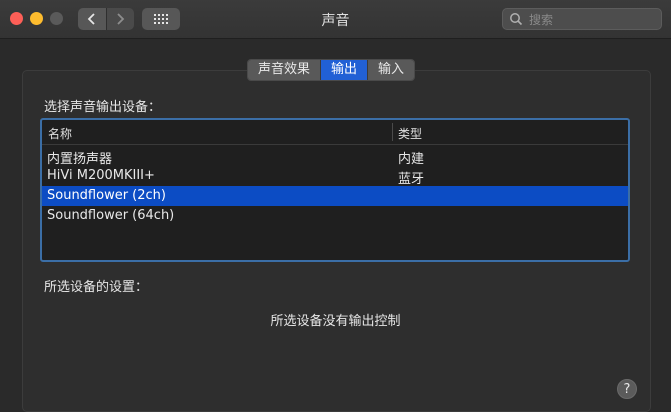 This screenshot has height=412, width=671. Describe the element at coordinates (106, 195) in the screenshot. I see `device-name: Soundflower (2ch)` at that location.